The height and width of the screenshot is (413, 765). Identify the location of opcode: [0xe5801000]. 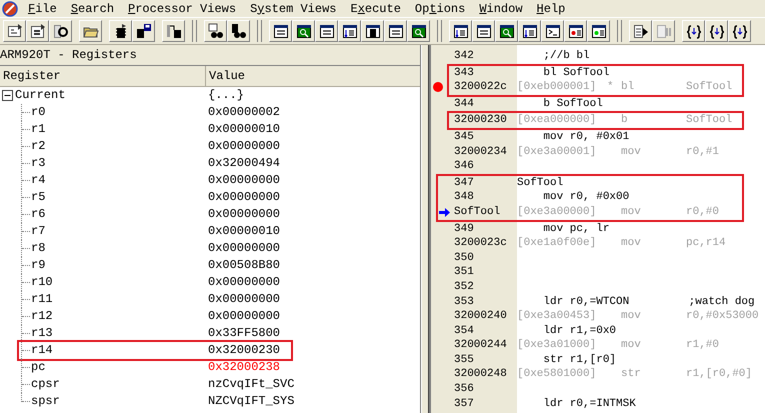
(557, 374).